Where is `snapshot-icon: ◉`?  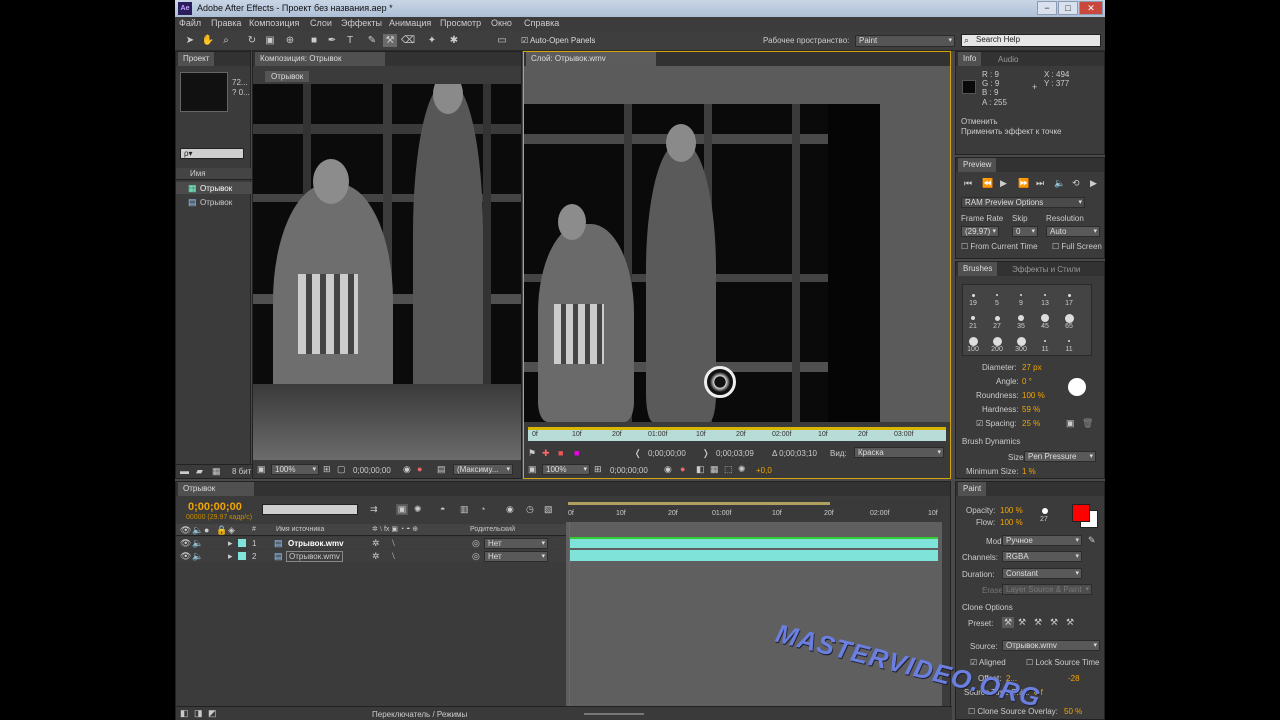
snapshot-icon: ◉ is located at coordinates (668, 469).